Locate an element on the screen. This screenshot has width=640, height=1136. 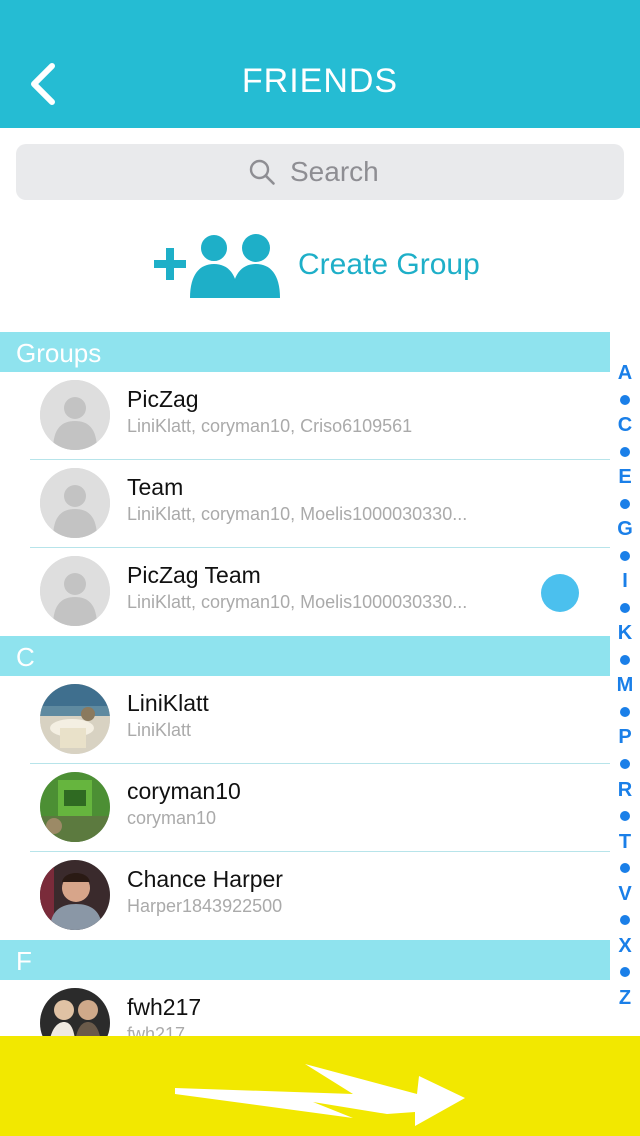
search-bar is located at coordinates (320, 172).